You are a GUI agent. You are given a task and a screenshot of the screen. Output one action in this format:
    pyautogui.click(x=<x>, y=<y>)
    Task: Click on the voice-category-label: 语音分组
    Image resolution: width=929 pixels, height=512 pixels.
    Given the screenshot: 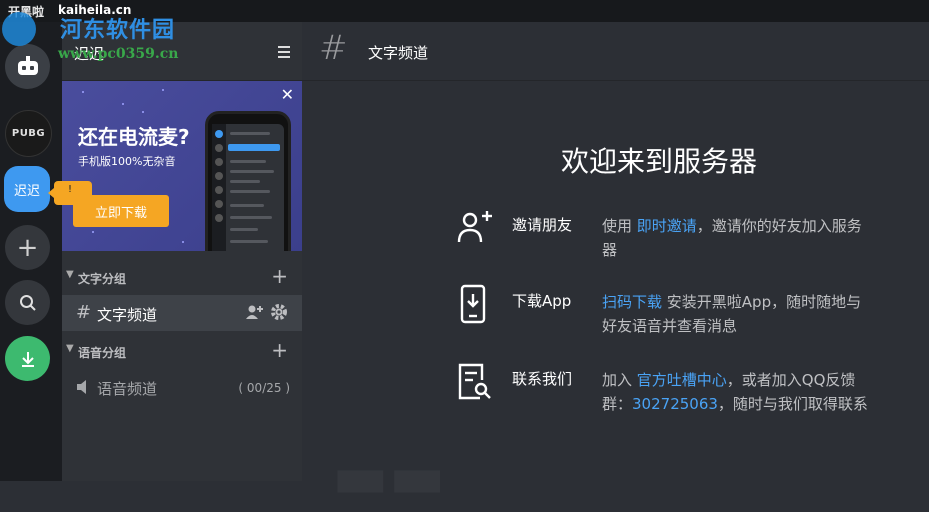 What is the action you would take?
    pyautogui.click(x=102, y=353)
    